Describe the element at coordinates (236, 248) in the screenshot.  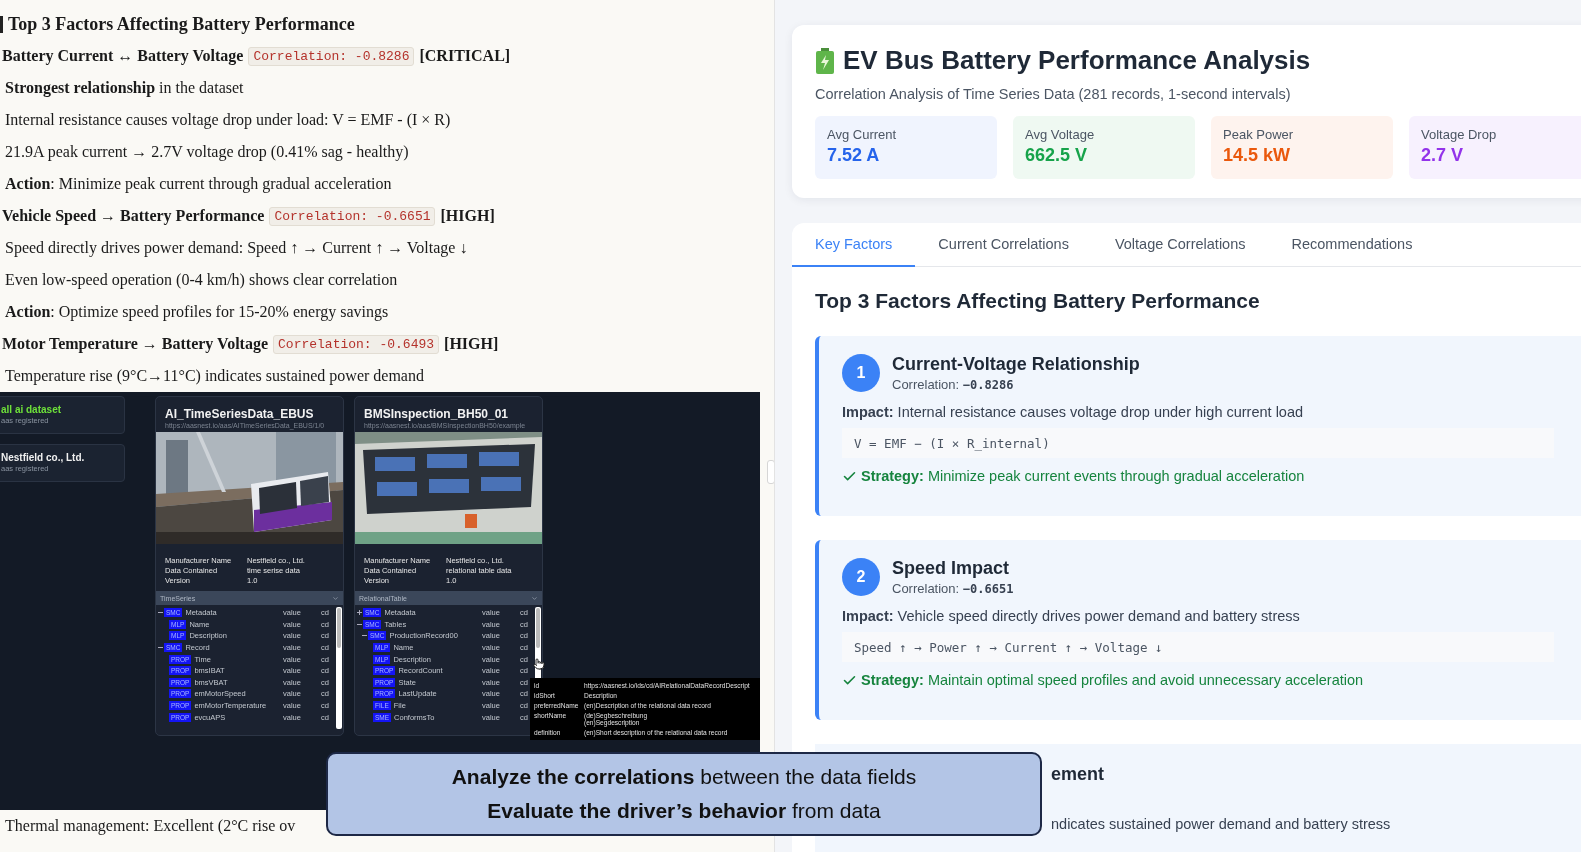
I see `bullet-text: Speed directly drives power demand: Speed ↑ → Current ↑ → Voltage ↓` at that location.